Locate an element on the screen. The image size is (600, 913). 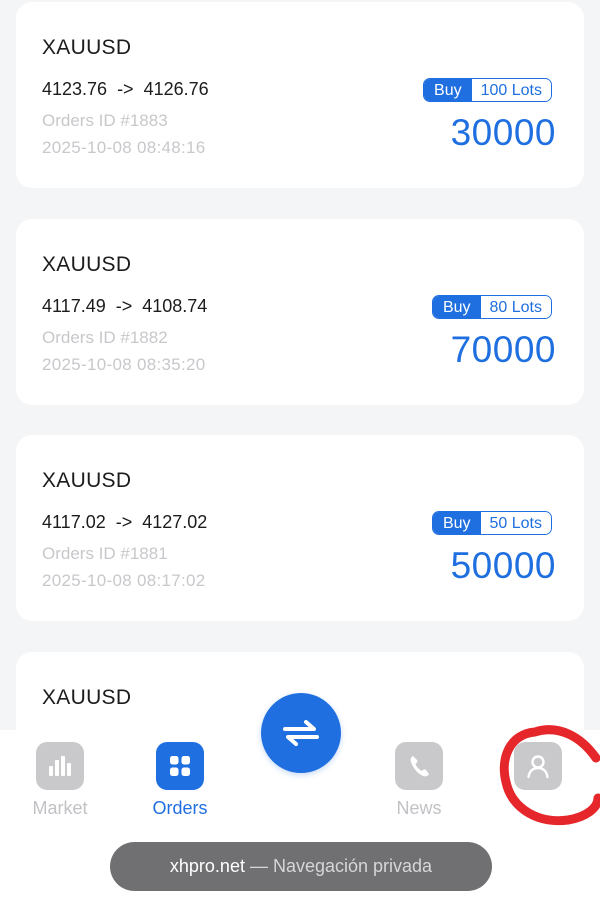
grid-icon is located at coordinates (180, 766).